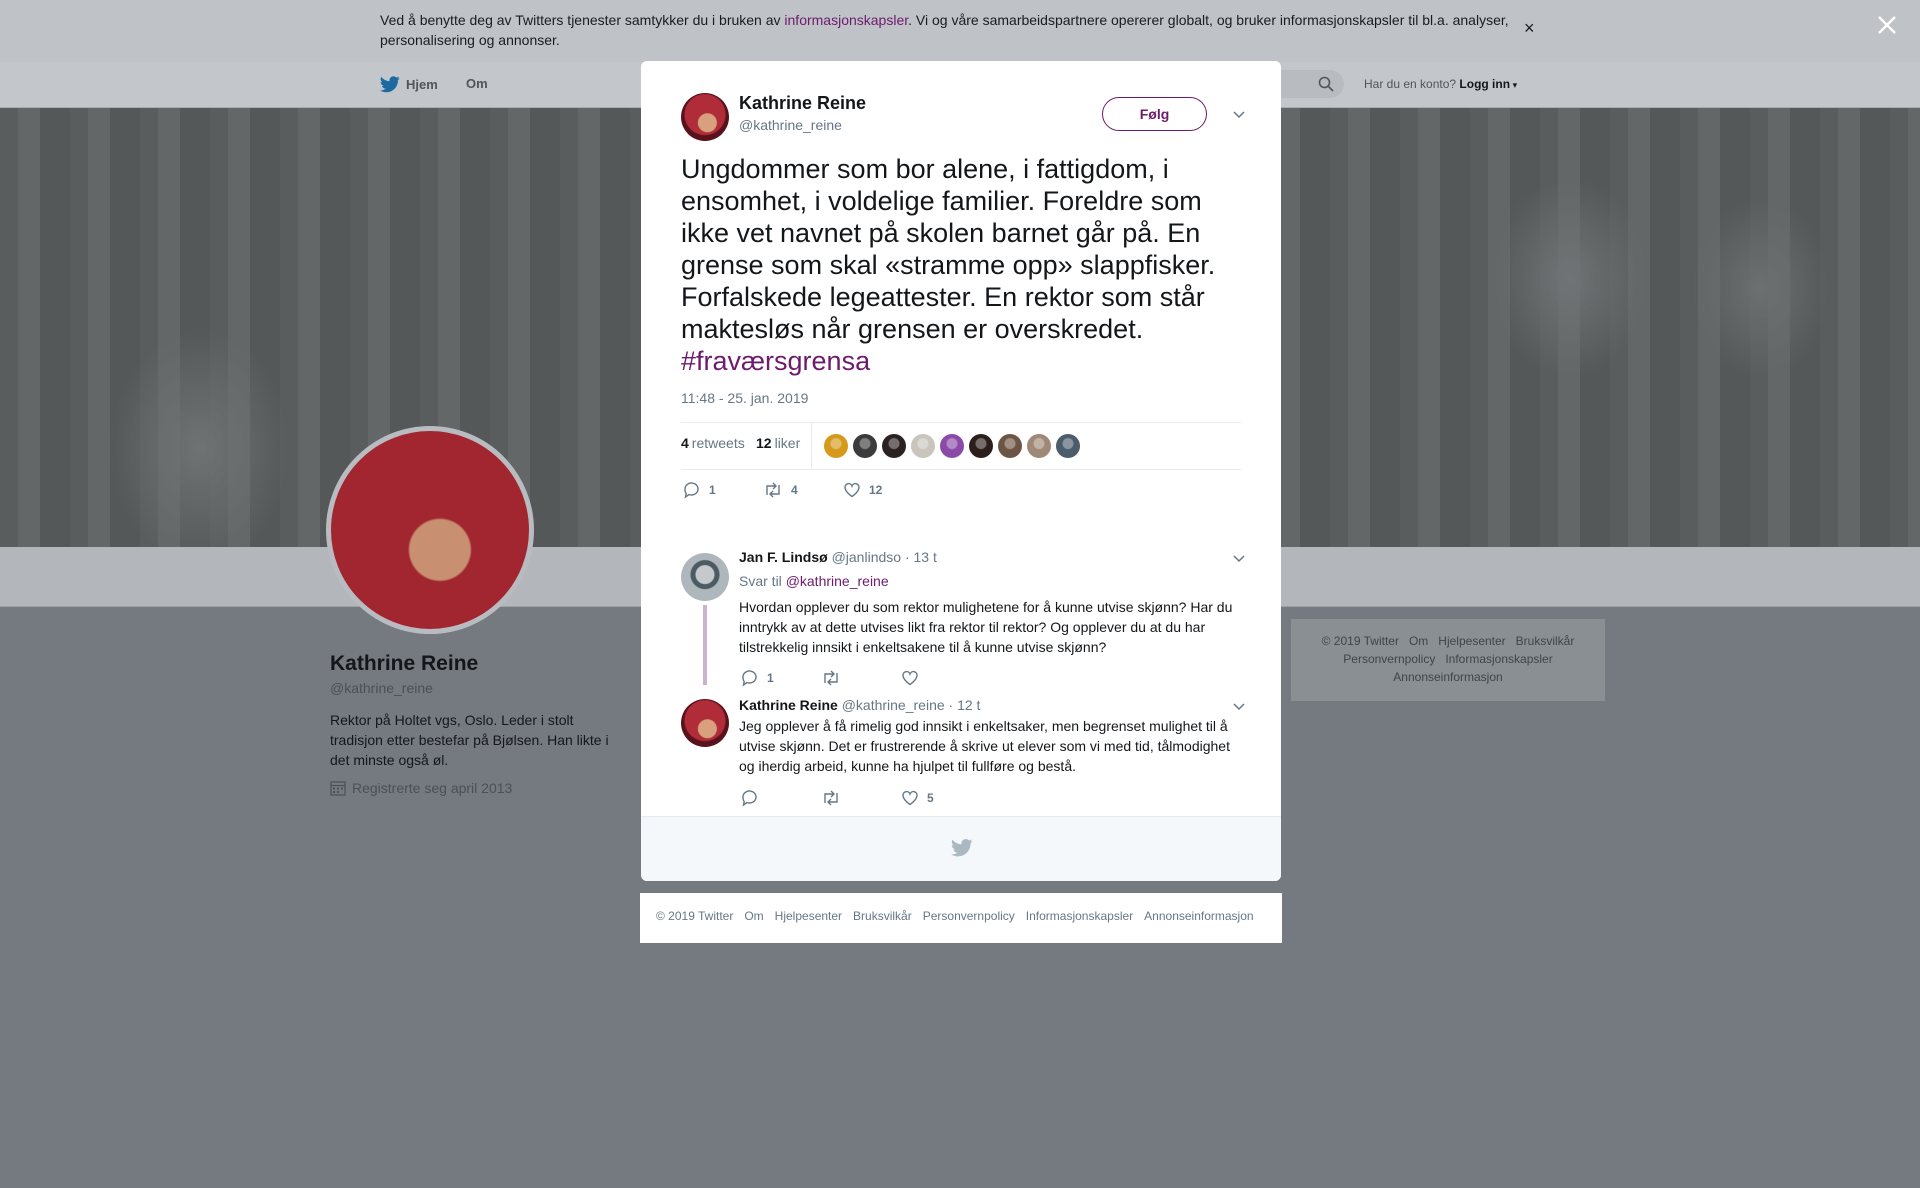  I want to click on search-icon, so click(1326, 84).